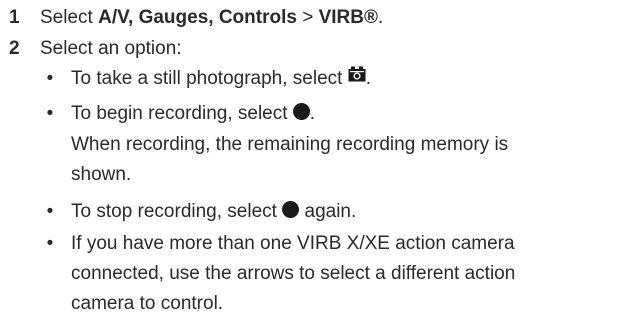 This screenshot has width=633, height=319. What do you see at coordinates (214, 211) in the screenshot?
I see `list-item-text: To stop recording, select again.` at bounding box center [214, 211].